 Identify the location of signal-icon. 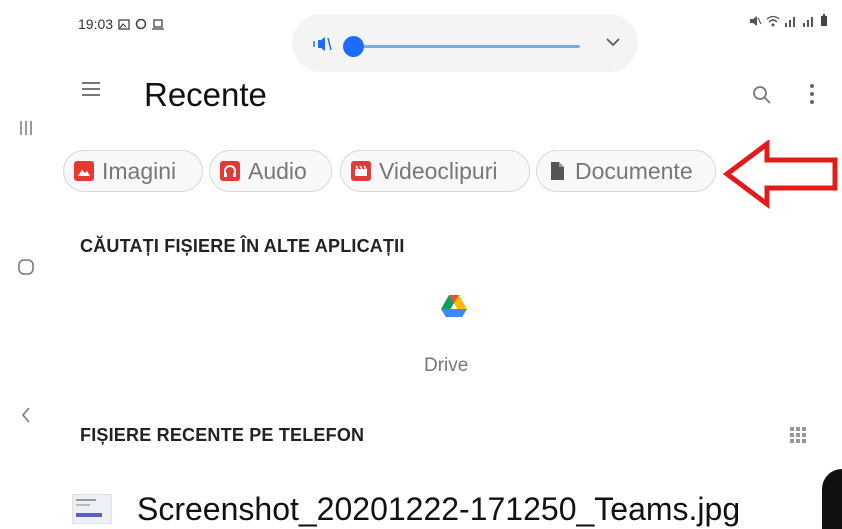
(790, 21).